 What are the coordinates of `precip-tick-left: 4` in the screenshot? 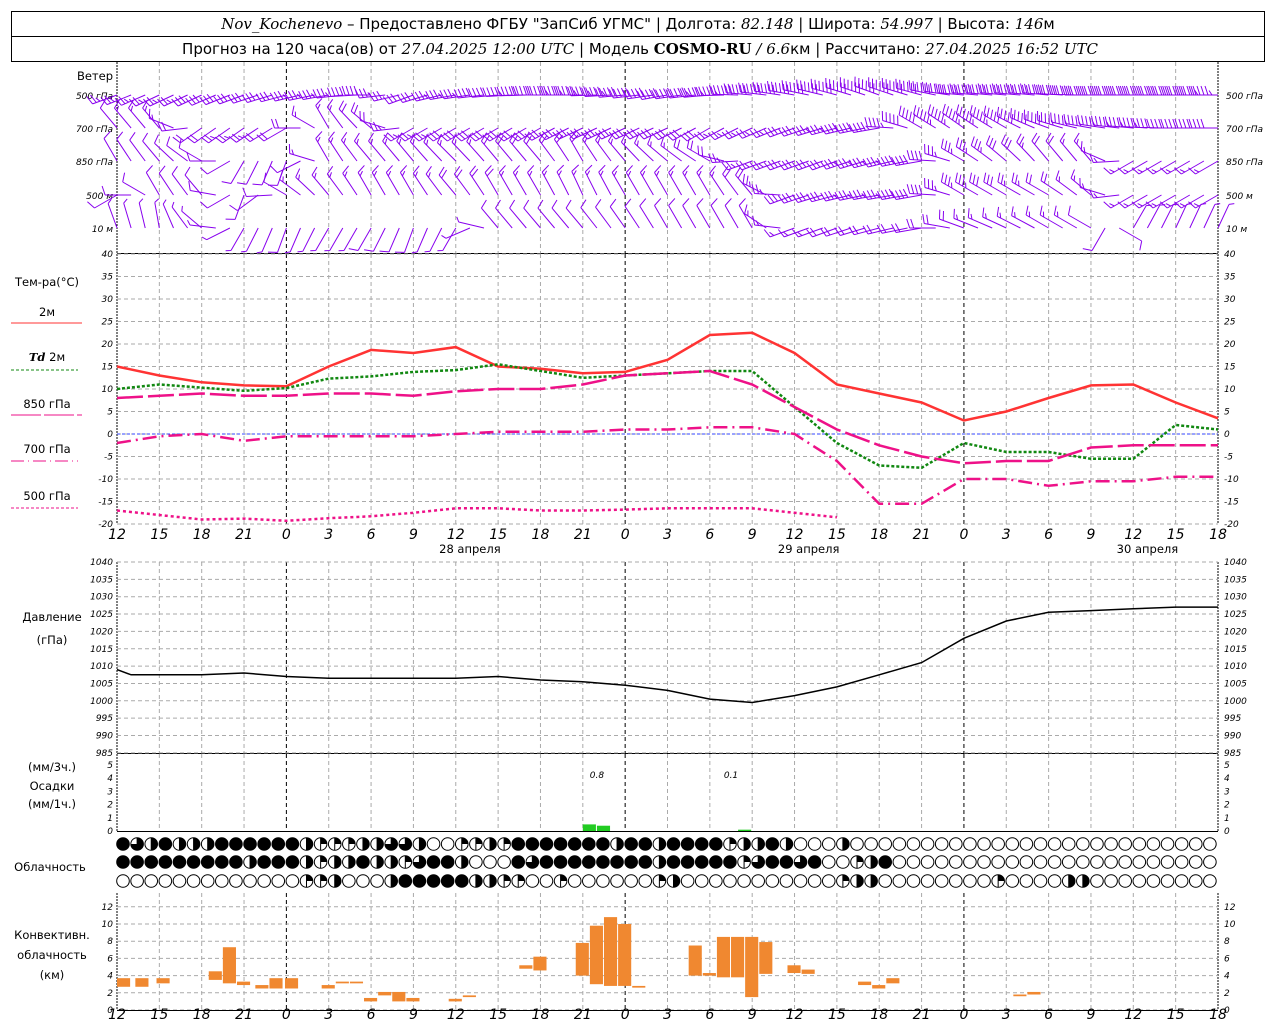 It's located at (110, 779).